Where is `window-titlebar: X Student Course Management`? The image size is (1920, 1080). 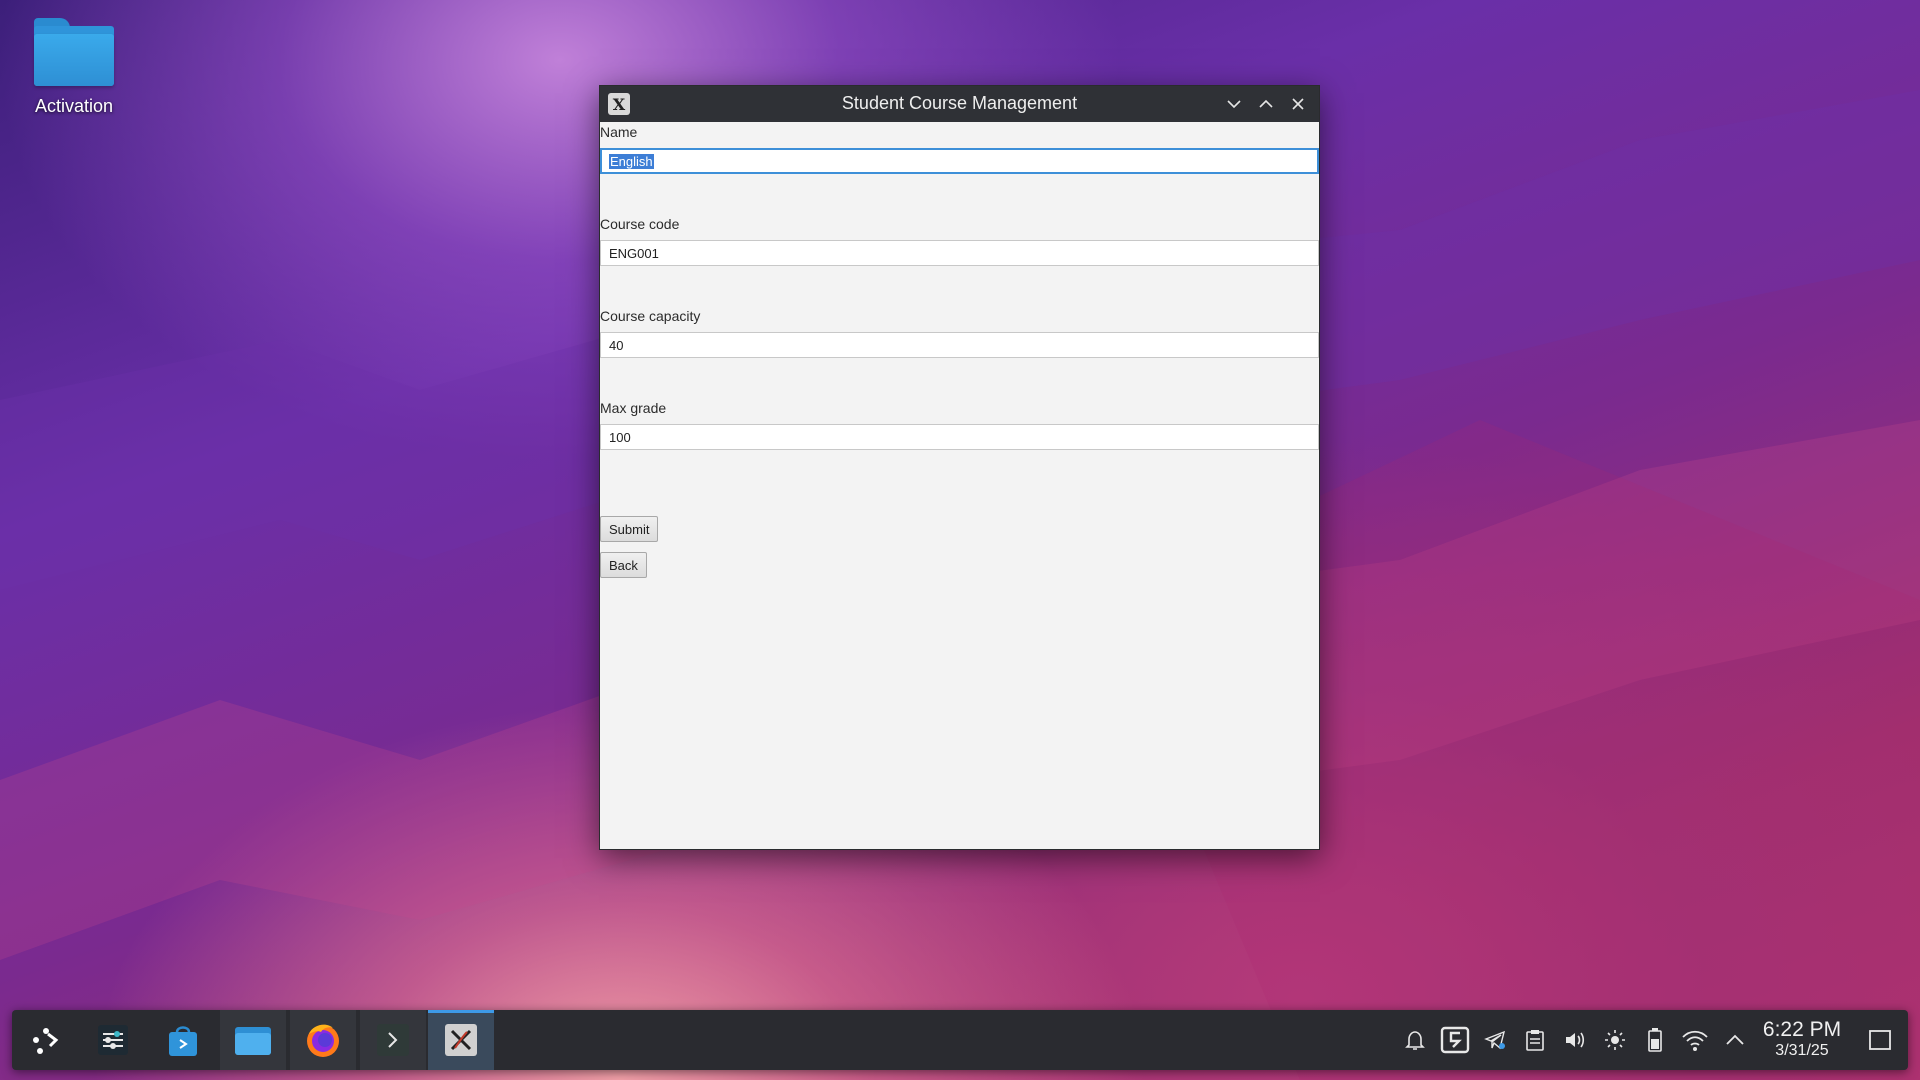
window-titlebar: X Student Course Management is located at coordinates (959, 104).